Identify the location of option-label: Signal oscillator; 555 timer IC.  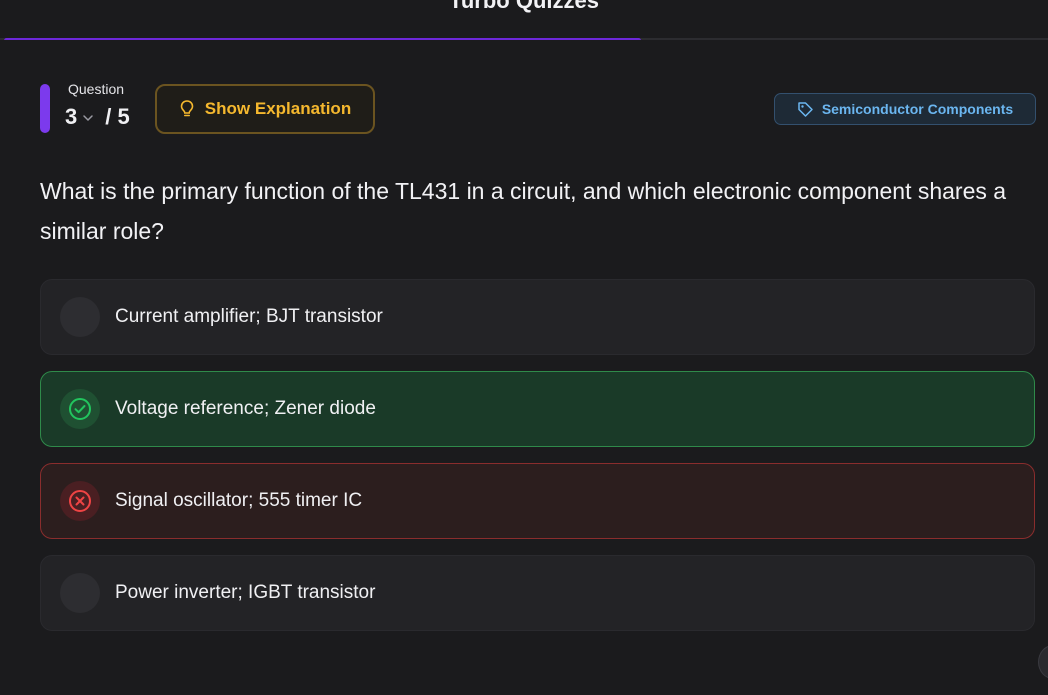
(239, 500).